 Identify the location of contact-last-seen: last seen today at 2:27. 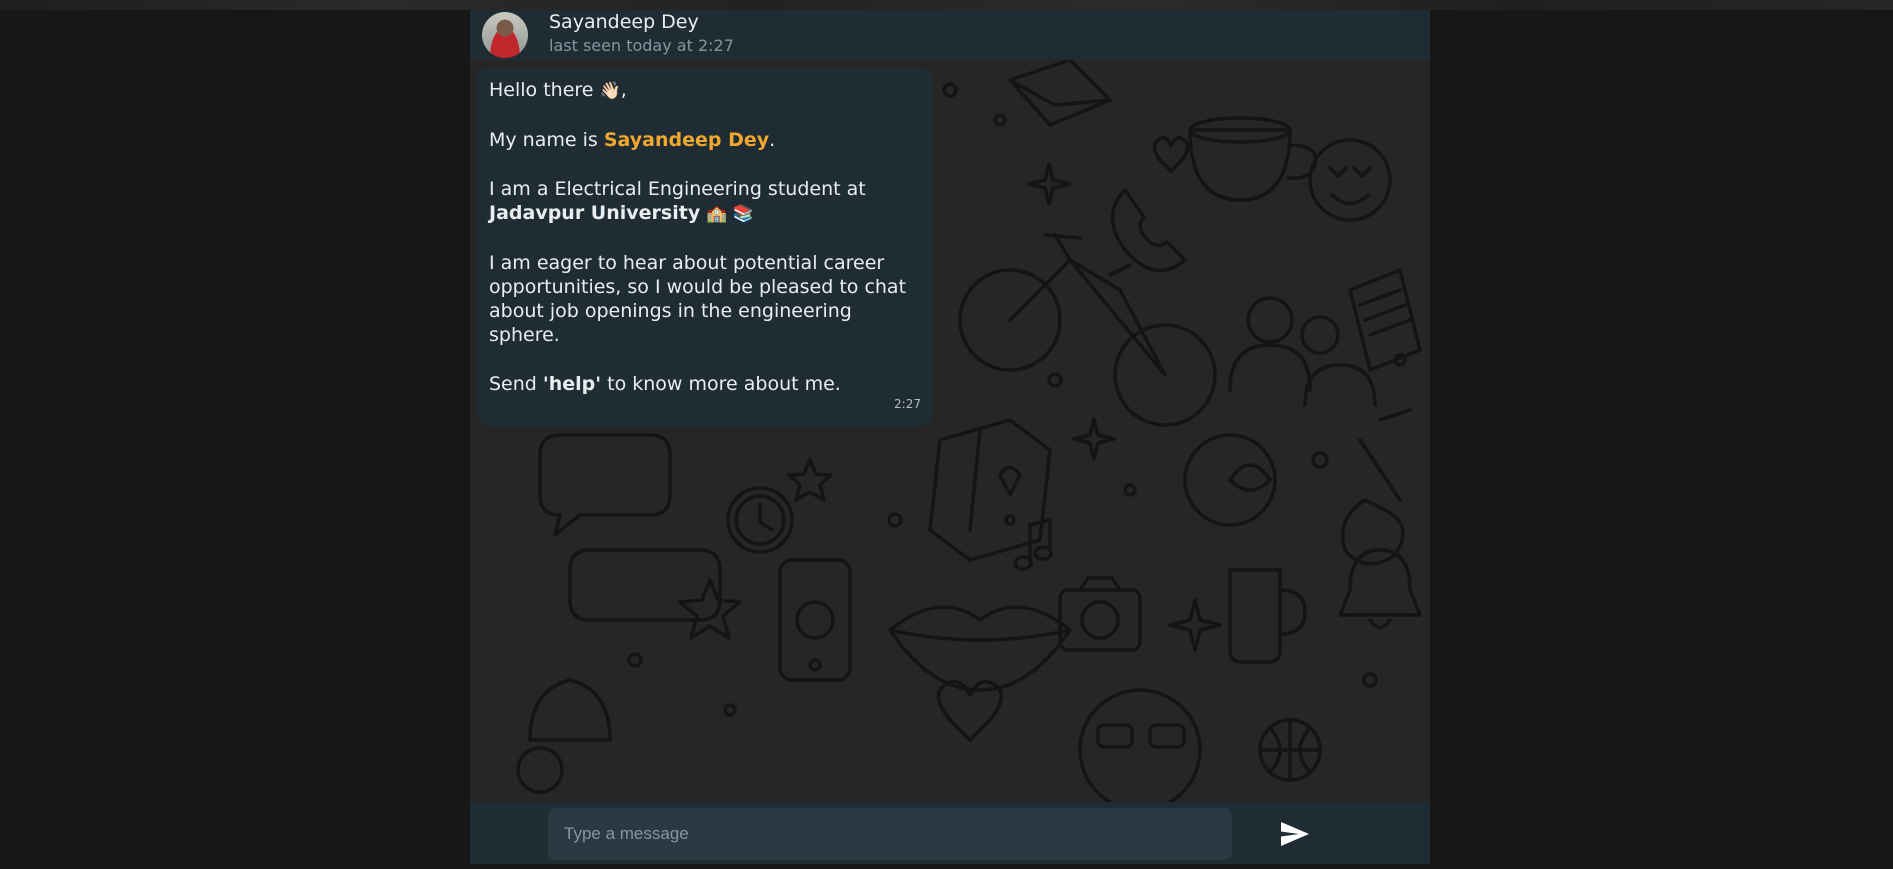
(641, 45).